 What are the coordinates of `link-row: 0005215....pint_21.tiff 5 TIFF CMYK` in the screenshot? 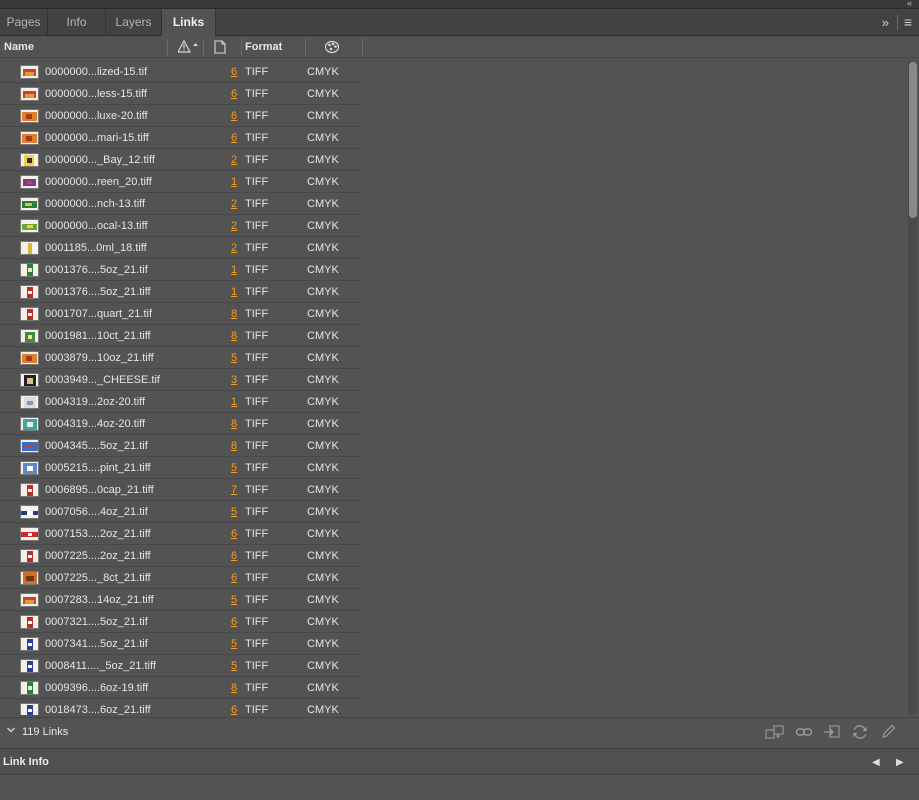 It's located at (181, 468).